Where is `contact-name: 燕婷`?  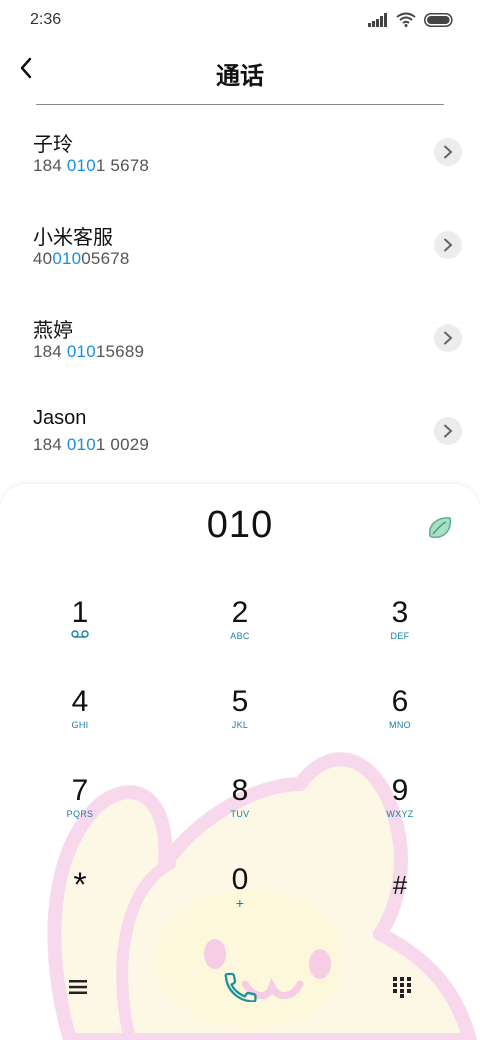
contact-name: 燕婷 is located at coordinates (53, 331).